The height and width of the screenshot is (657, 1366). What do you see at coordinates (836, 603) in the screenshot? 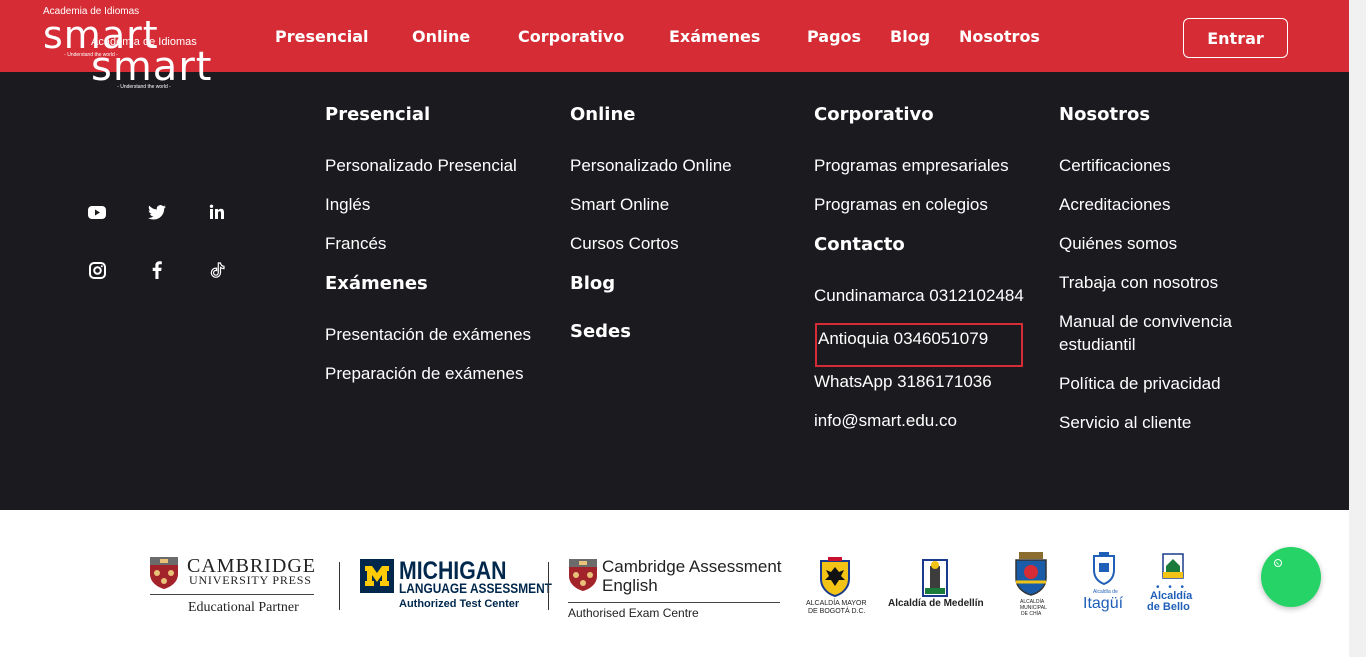
I see `bogota-line1: ALCALDÍA MAYOR` at bounding box center [836, 603].